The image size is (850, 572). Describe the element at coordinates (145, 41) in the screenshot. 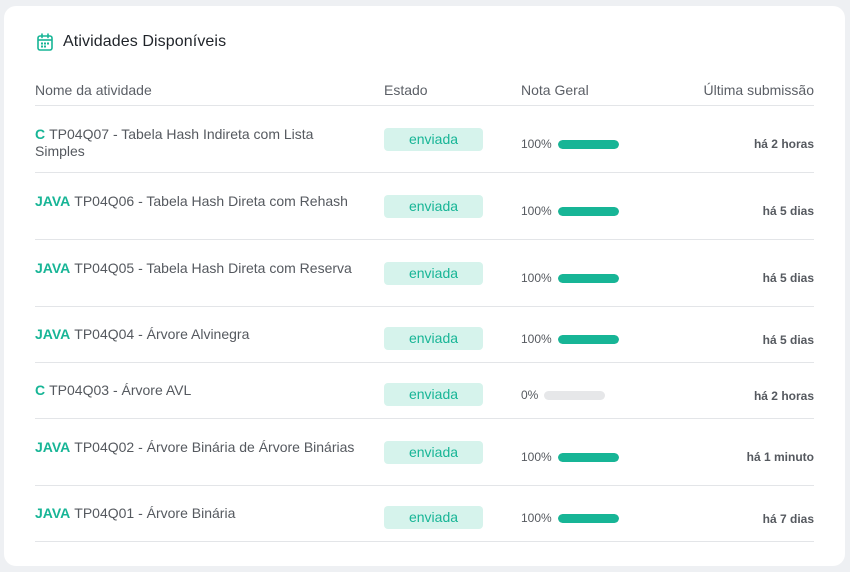

I see `card-title: Atividades Disponíveis` at that location.